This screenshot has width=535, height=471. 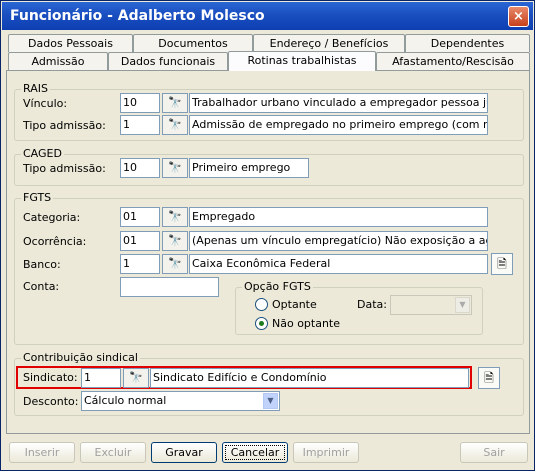 I want to click on nao-optante-label: Não optante, so click(x=306, y=323).